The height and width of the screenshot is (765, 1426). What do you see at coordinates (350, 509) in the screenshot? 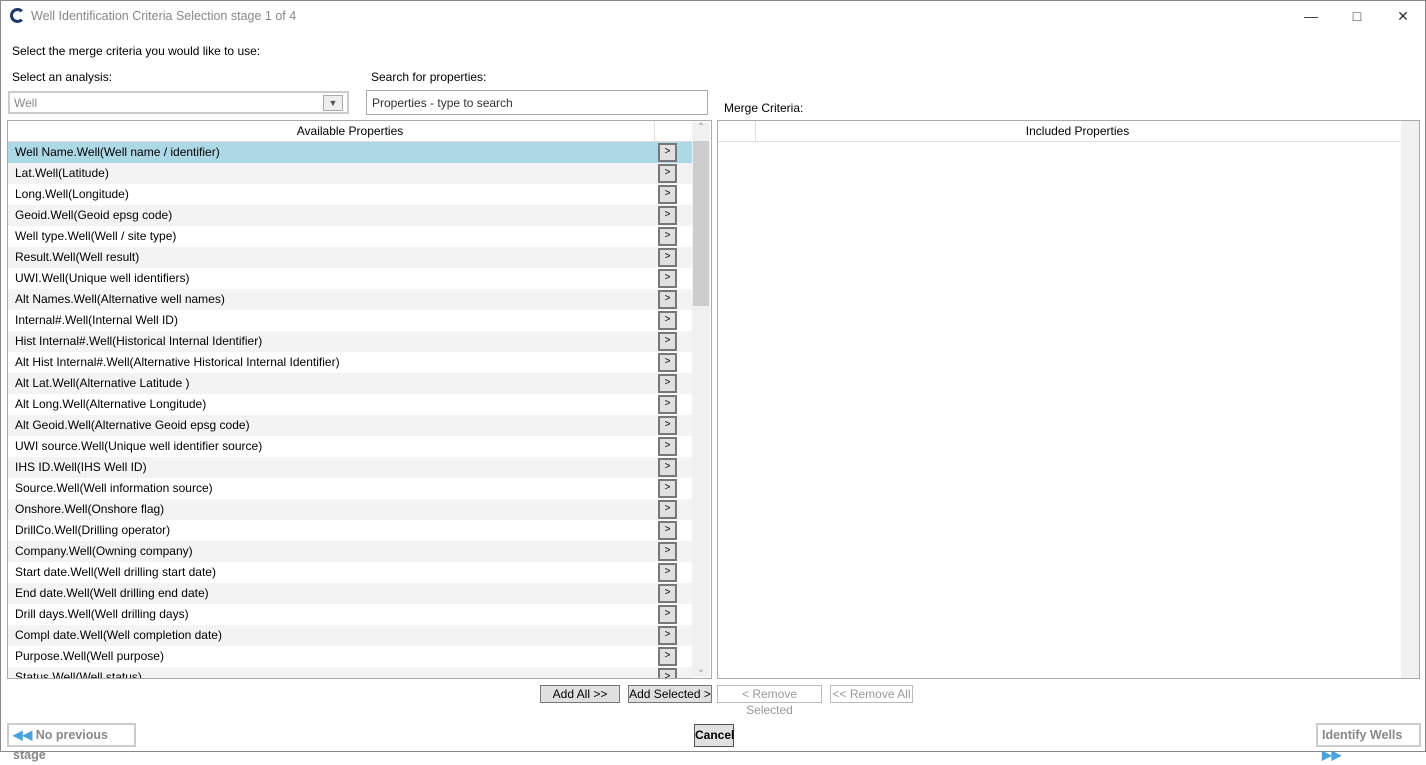
I see `property-row: Onshore.Well(Onshore flag) >` at bounding box center [350, 509].